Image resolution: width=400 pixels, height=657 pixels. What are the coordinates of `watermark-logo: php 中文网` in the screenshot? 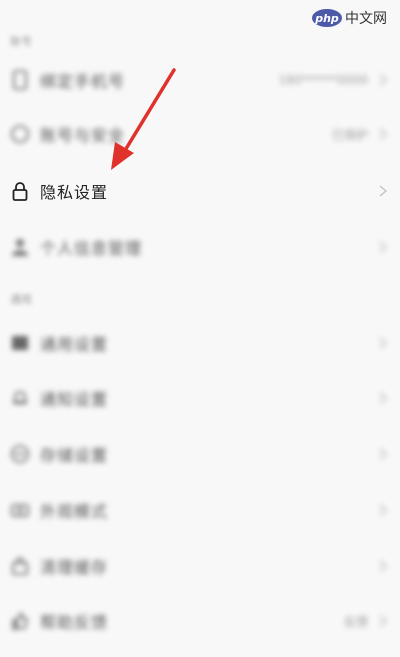 It's located at (354, 18).